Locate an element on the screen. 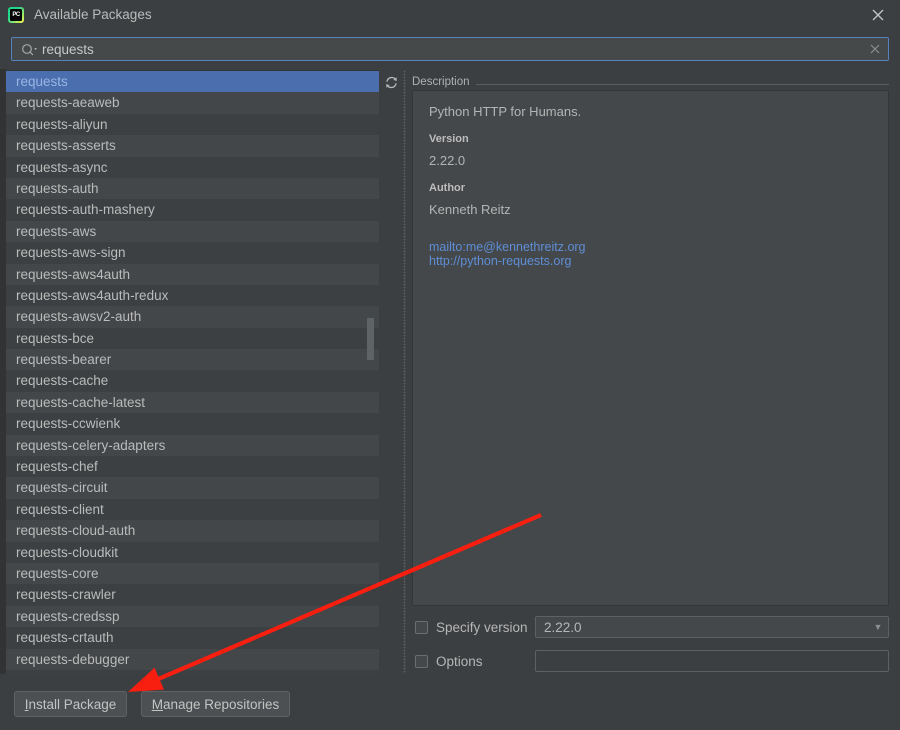 Image resolution: width=900 pixels, height=730 pixels. package-list-item: requests-aliyun is located at coordinates (192, 124).